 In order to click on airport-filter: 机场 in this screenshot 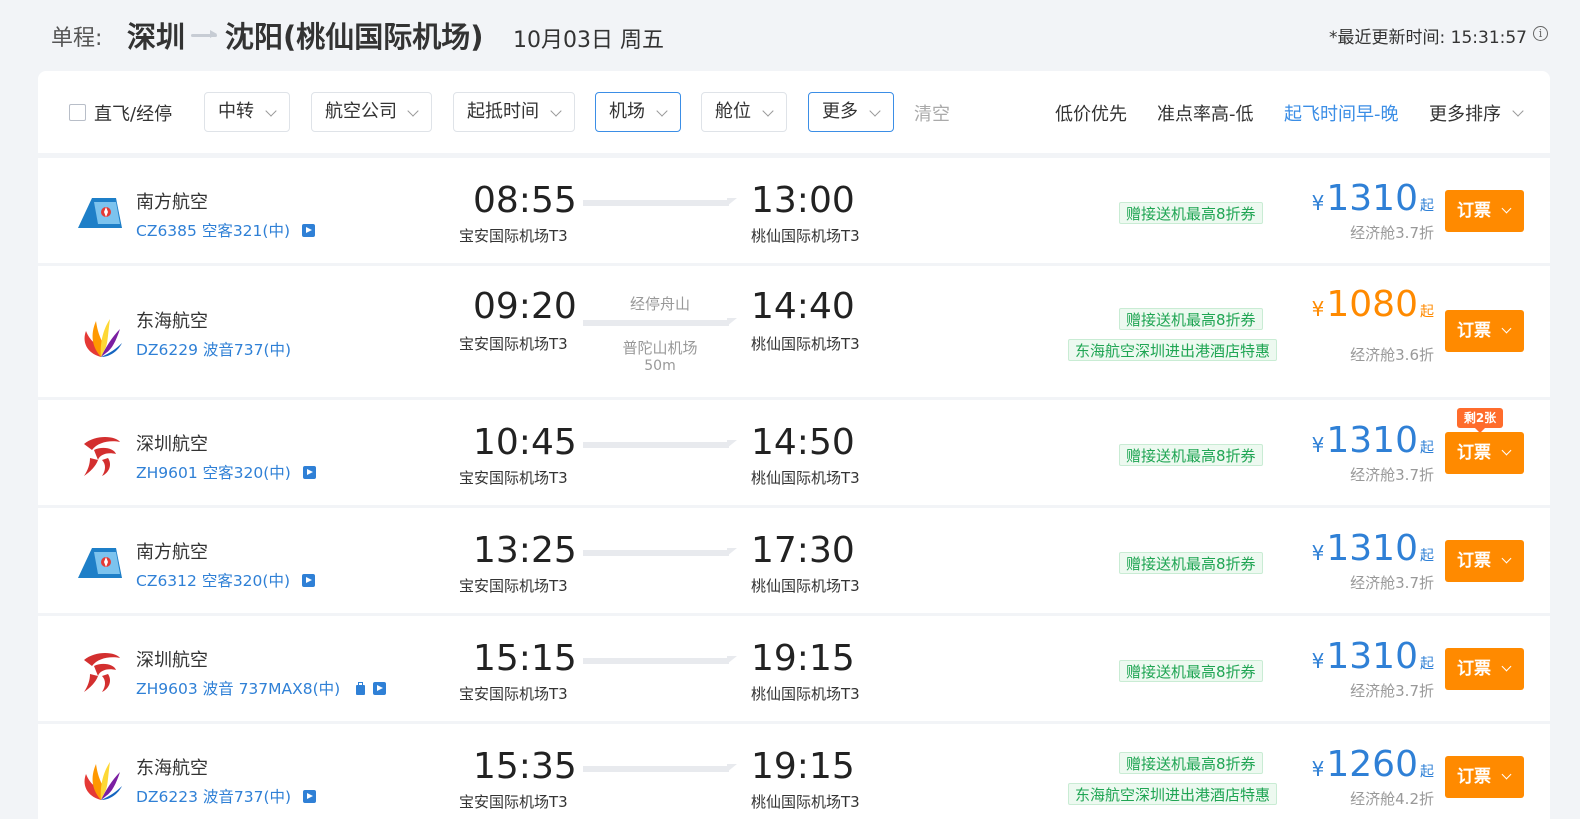, I will do `click(638, 112)`.